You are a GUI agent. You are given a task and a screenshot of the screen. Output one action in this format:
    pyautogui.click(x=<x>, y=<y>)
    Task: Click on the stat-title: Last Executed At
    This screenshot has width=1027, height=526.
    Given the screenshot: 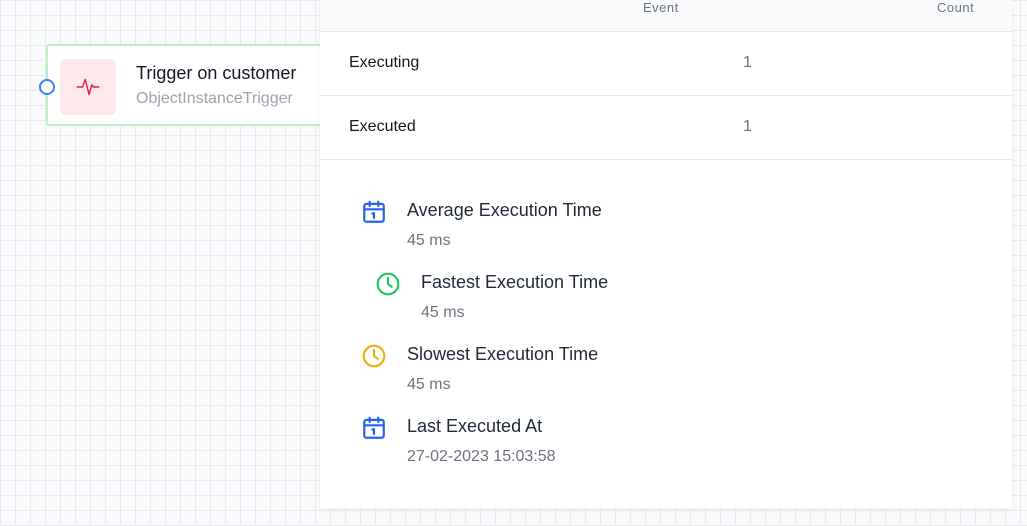 What is the action you would take?
    pyautogui.click(x=475, y=426)
    